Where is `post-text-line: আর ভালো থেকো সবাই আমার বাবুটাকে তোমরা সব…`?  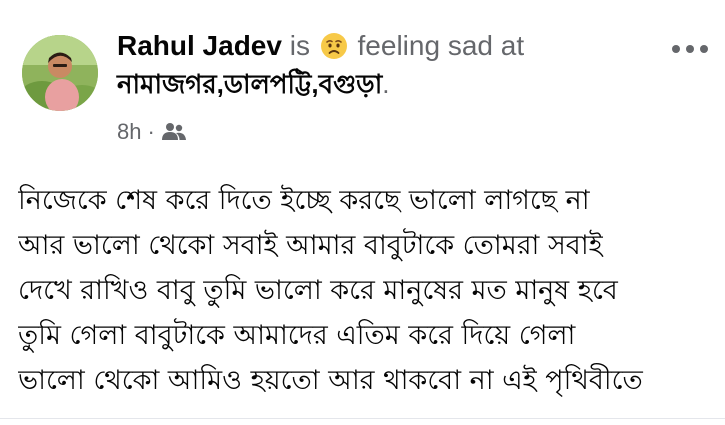
post-text-line: আর ভালো থেকো সবাই আমার বাবুটাকে তোমরা সব… is located at coordinates (310, 245).